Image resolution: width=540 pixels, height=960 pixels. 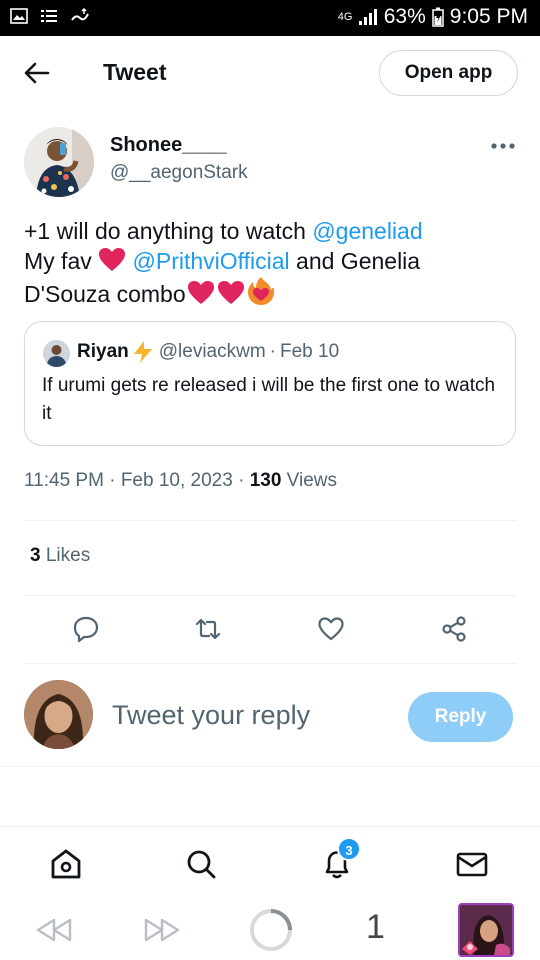 I want to click on tweet-text-line2-suffix: and Genelia, so click(x=355, y=261).